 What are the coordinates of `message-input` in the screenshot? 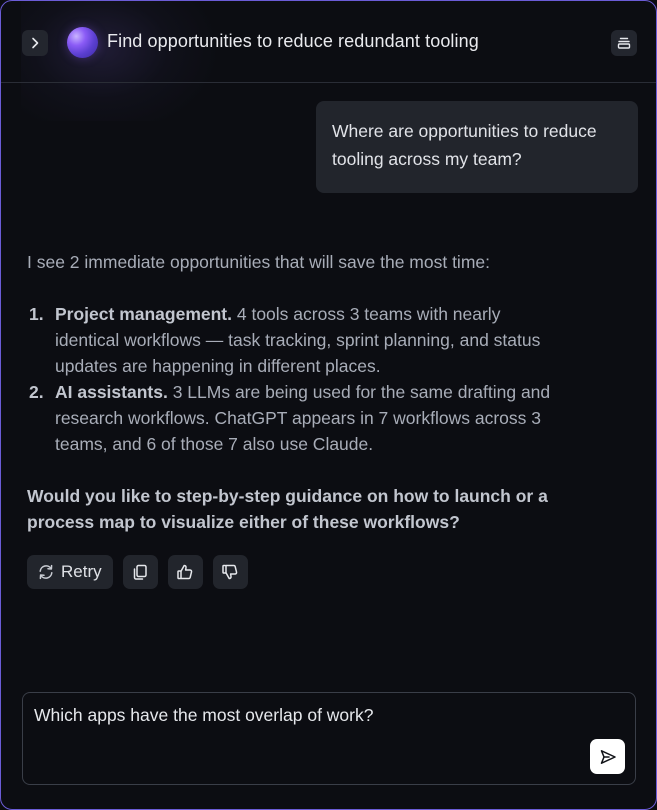 It's located at (304, 715).